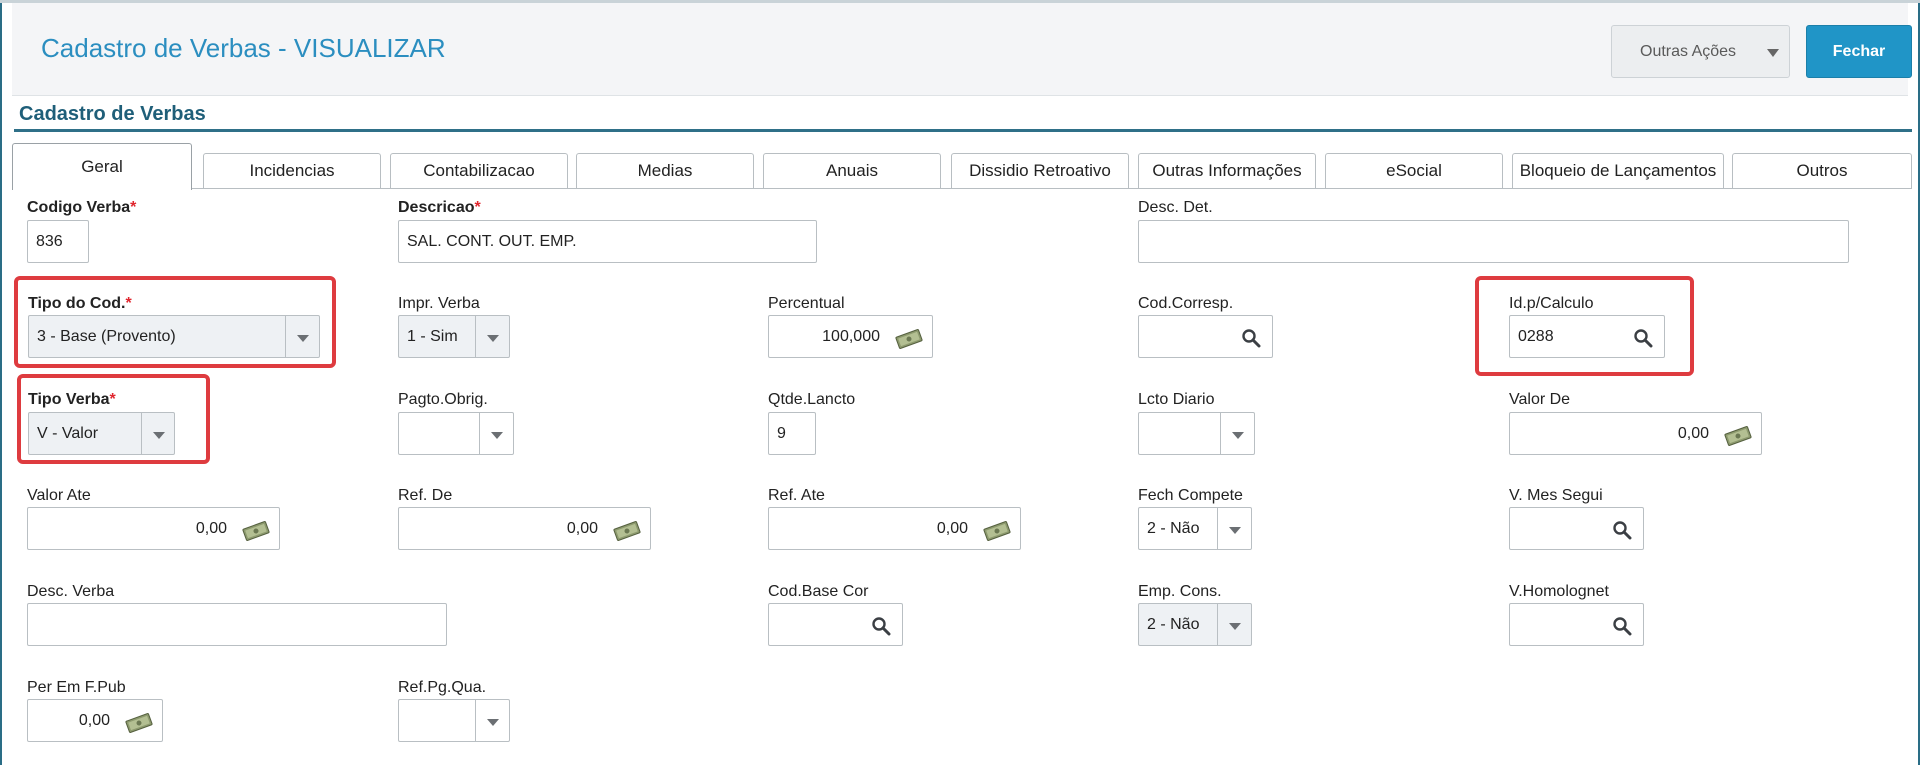 This screenshot has width=1920, height=765. Describe the element at coordinates (1618, 170) in the screenshot. I see `tab-bloqueio-lancamentos: Bloqueio de Lançamentos` at that location.